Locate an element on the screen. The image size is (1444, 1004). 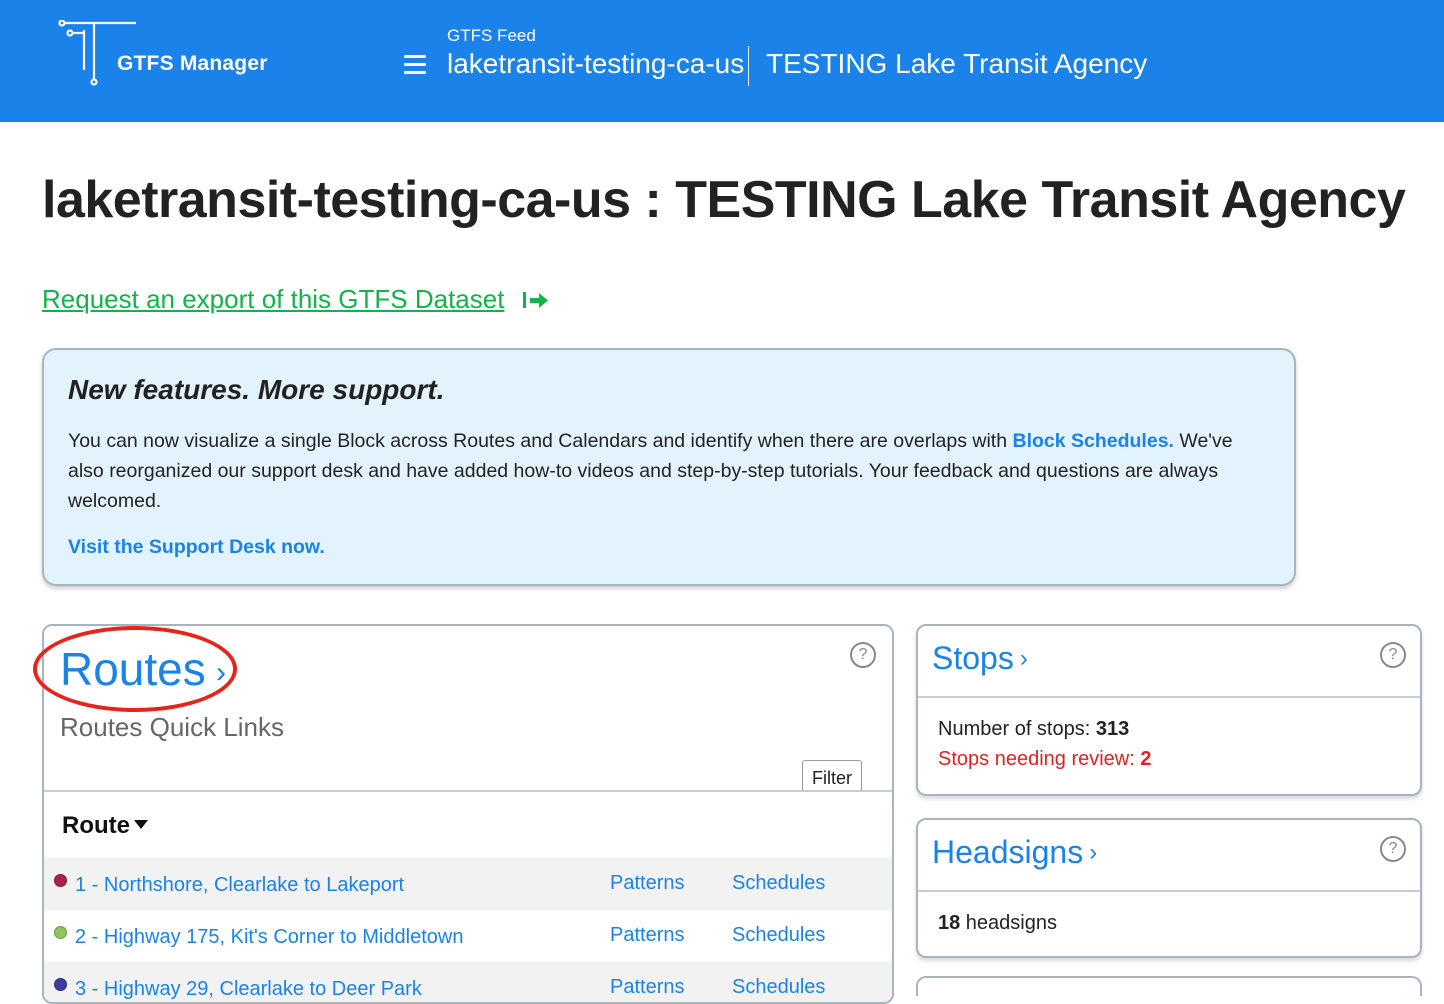
stops-count-value: 313 is located at coordinates (1112, 729).